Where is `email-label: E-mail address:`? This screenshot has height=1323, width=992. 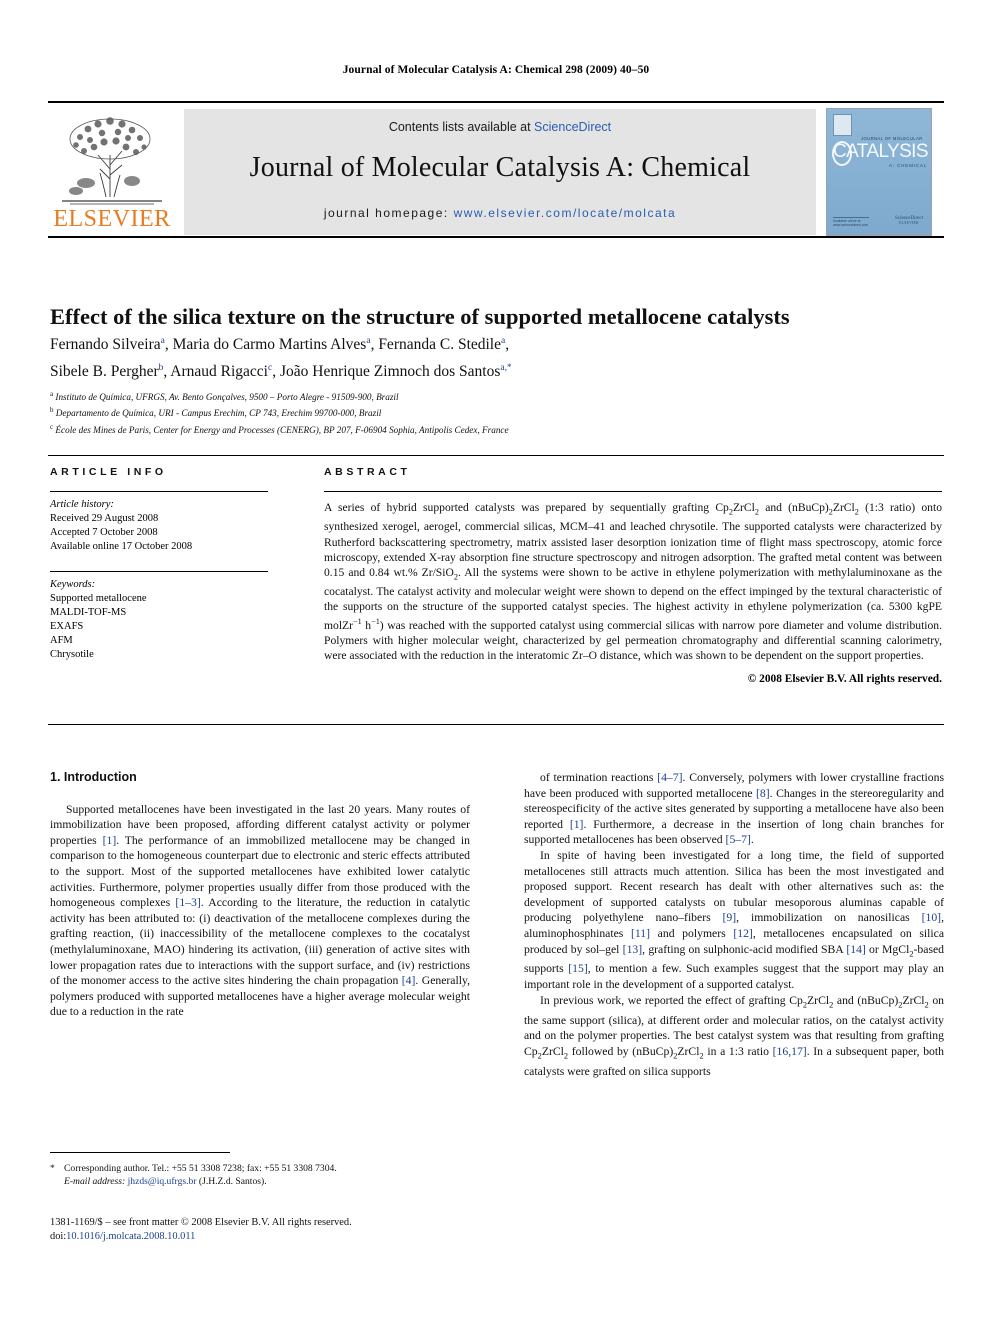 email-label: E-mail address: is located at coordinates (95, 1181).